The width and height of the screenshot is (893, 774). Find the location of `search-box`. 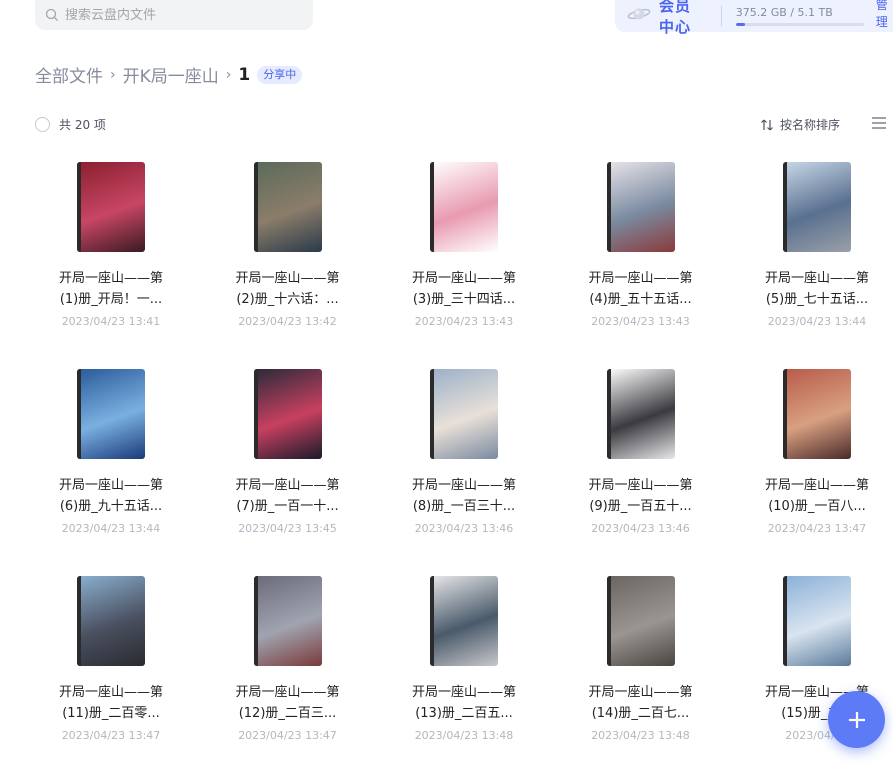

search-box is located at coordinates (174, 15).